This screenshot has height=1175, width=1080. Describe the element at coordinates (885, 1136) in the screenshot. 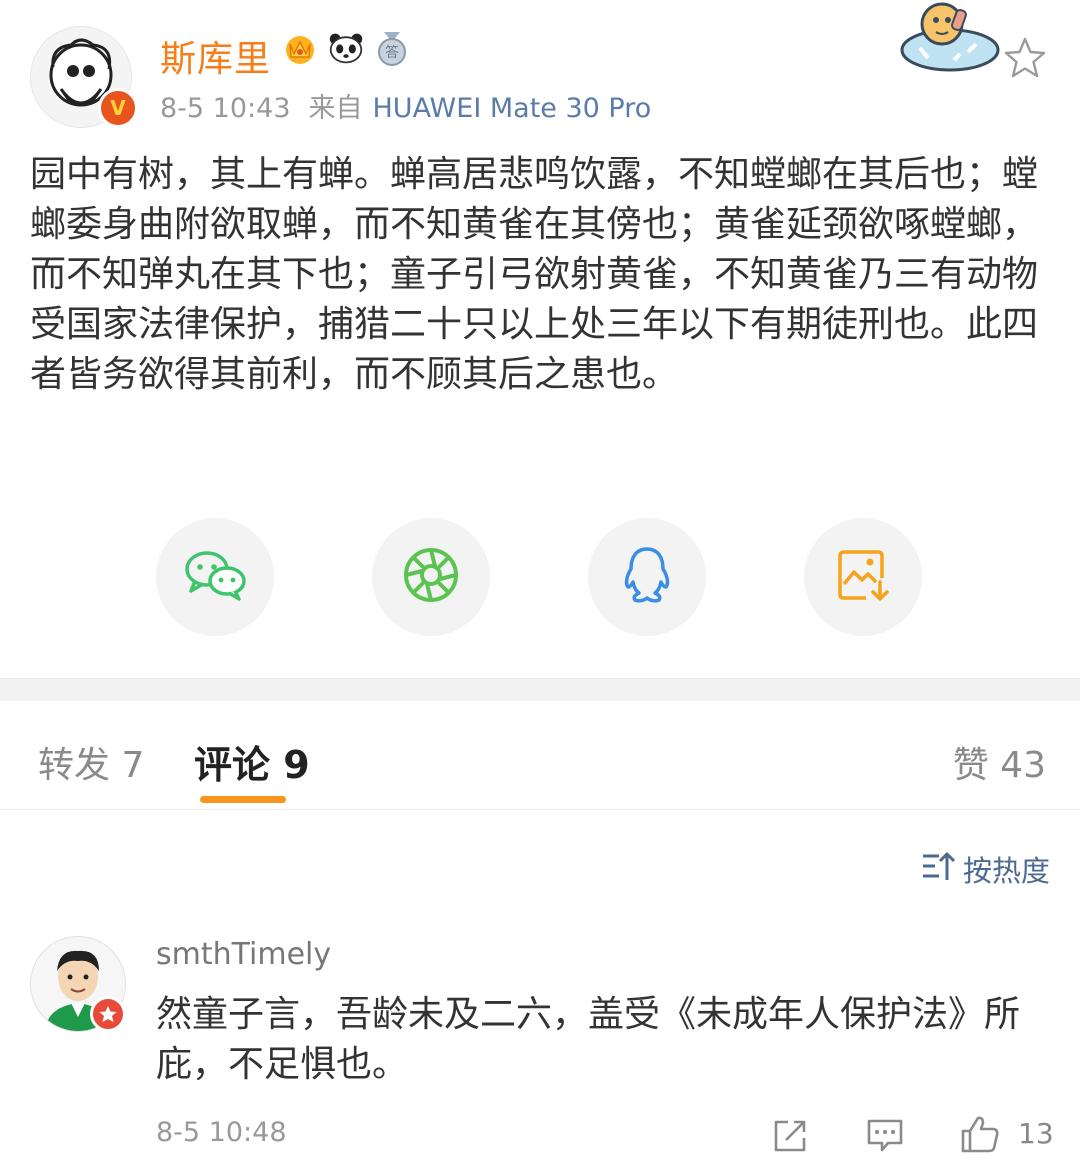

I see `comment-reply-icon` at that location.